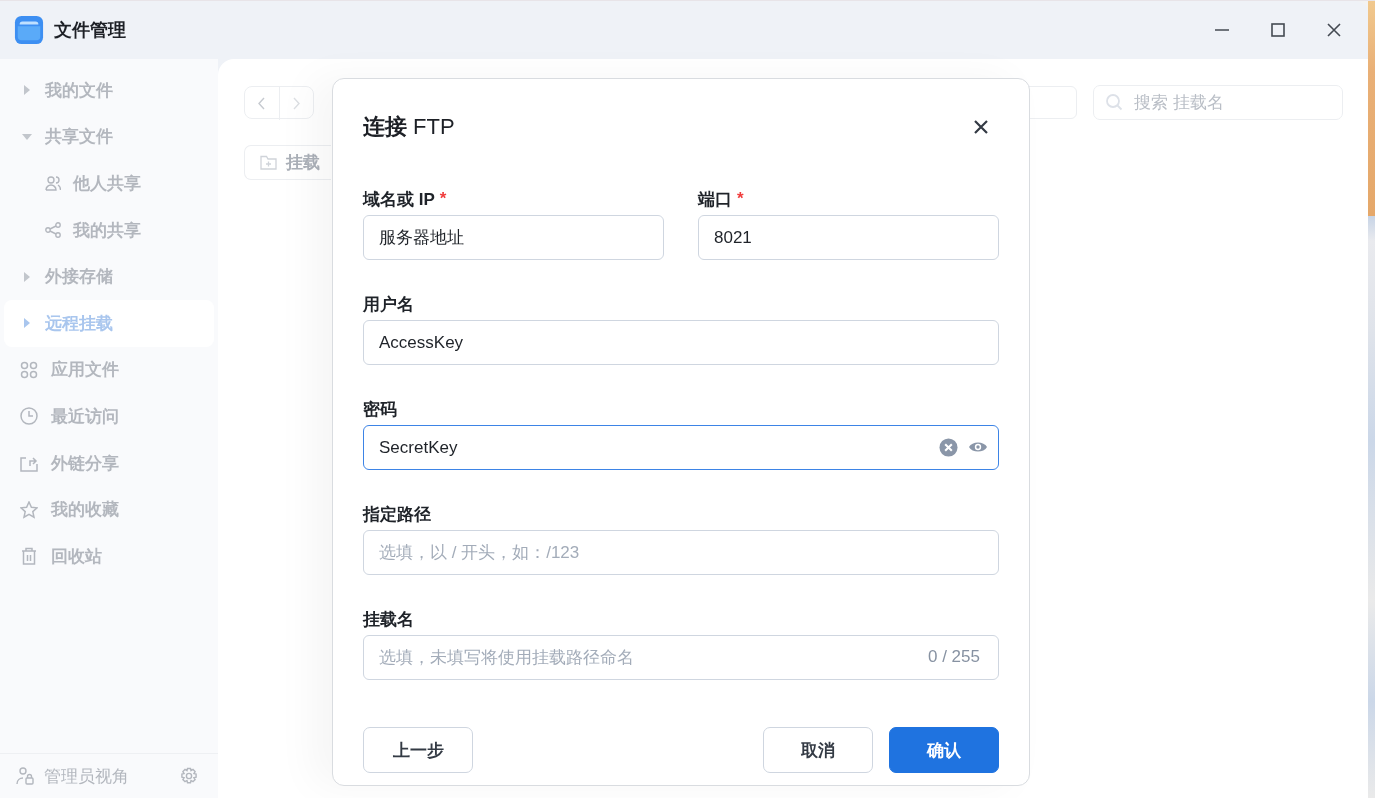  Describe the element at coordinates (109, 370) in the screenshot. I see `sidebar-item: 应用文件` at that location.